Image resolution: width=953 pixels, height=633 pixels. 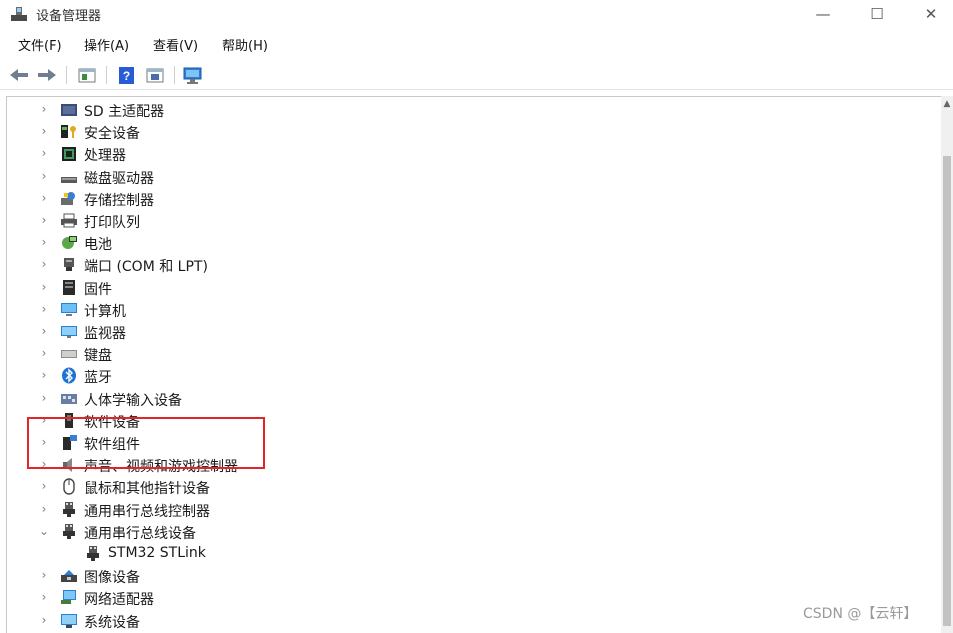 What do you see at coordinates (87, 75) in the screenshot?
I see `properties-view-icon` at bounding box center [87, 75].